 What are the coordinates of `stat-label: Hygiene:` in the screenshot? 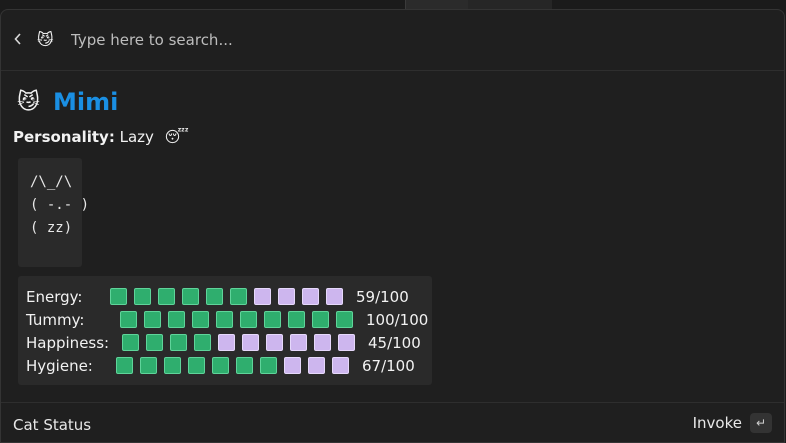 It's located at (59, 365).